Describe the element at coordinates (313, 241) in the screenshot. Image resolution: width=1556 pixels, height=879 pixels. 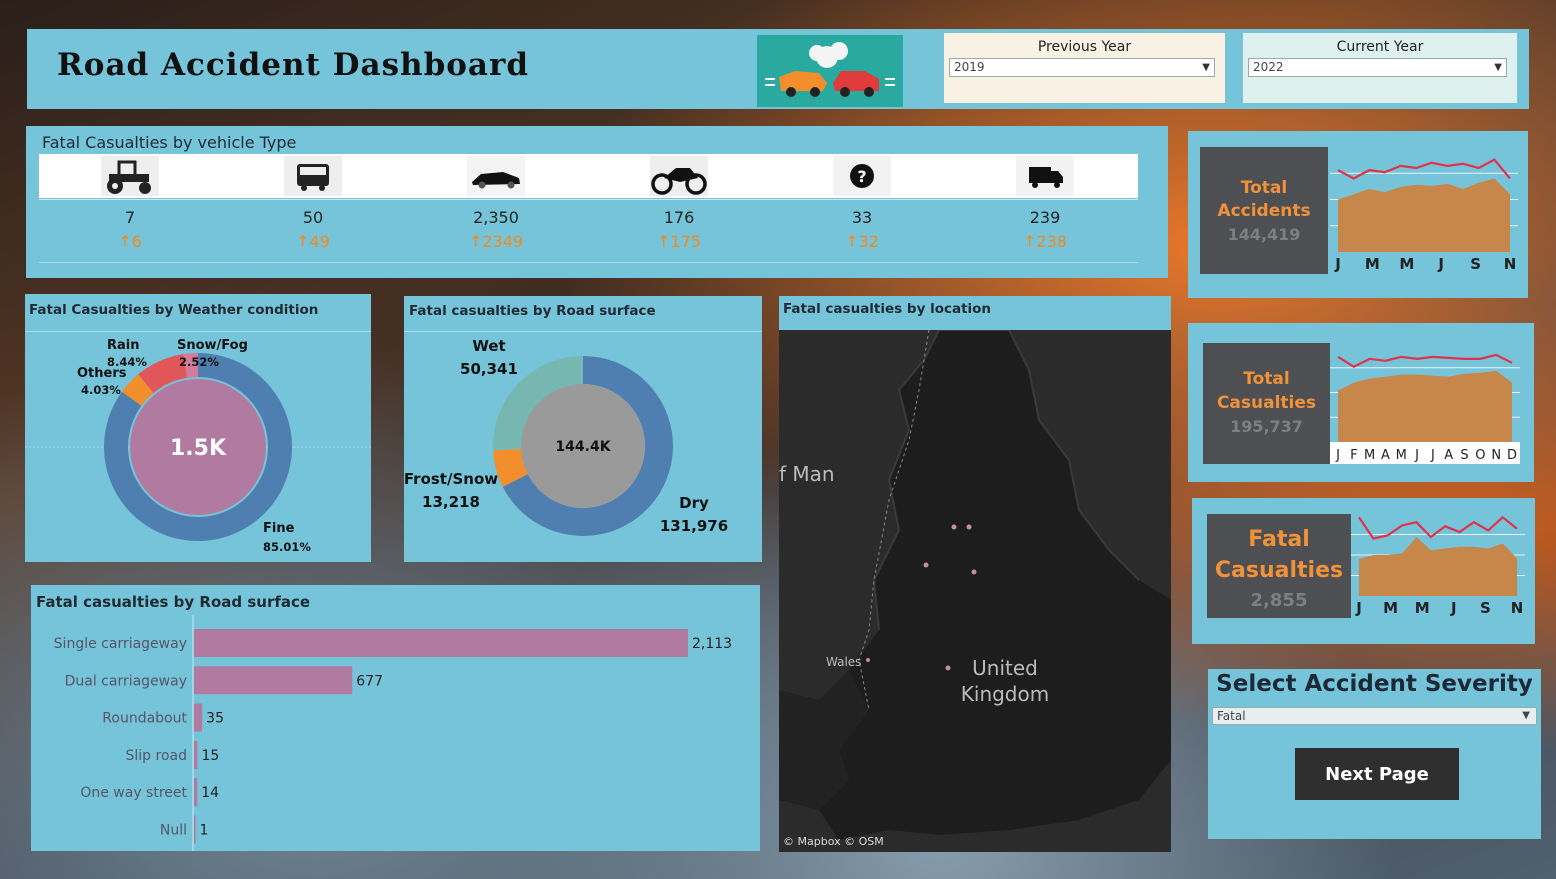
I see `vehicle-delta-bus: ↑49` at that location.